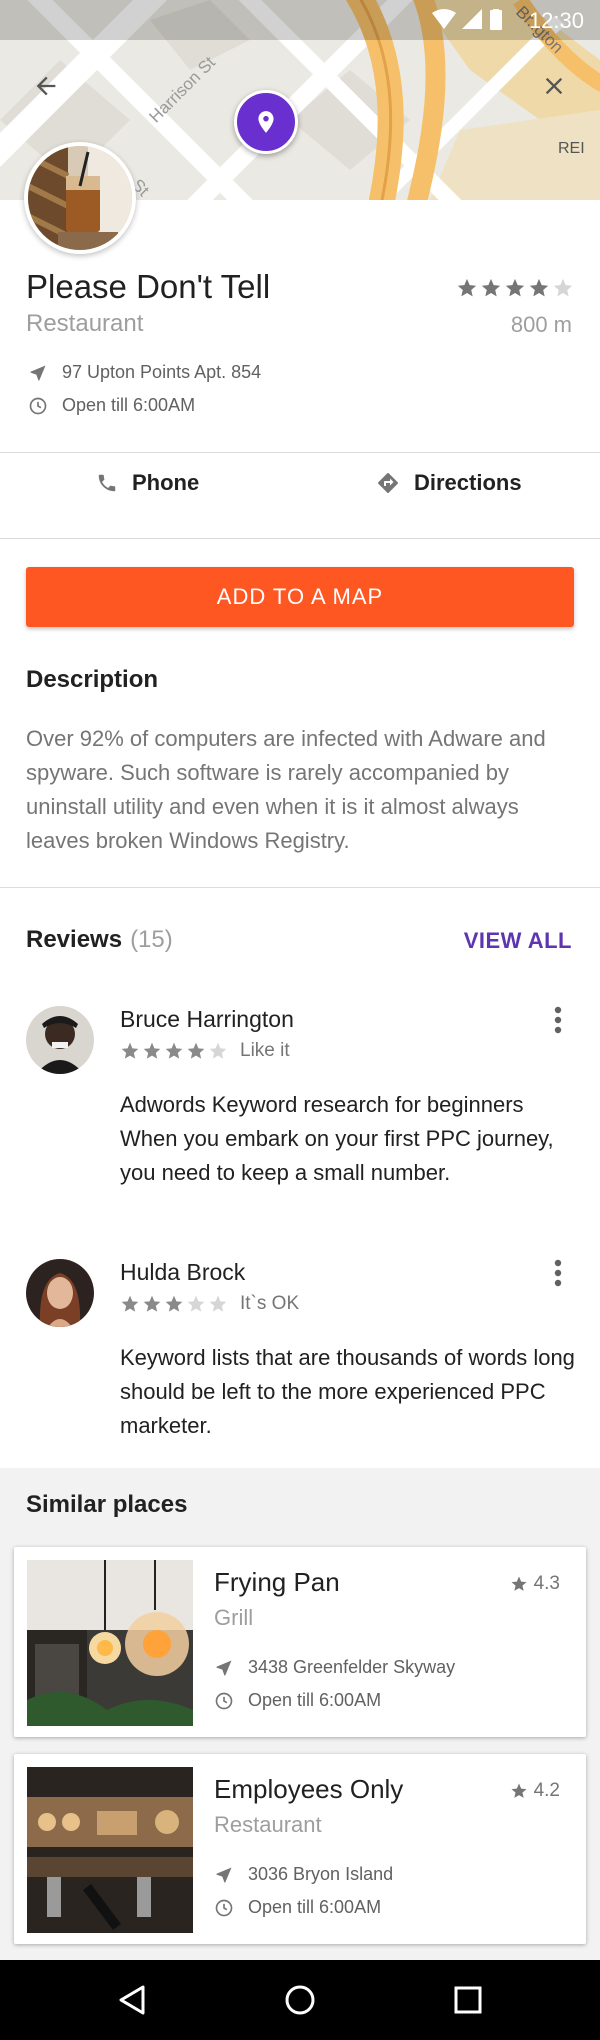 This screenshot has height=2040, width=600. I want to click on similar-place-hours: Open till 6:00AM, so click(315, 1907).